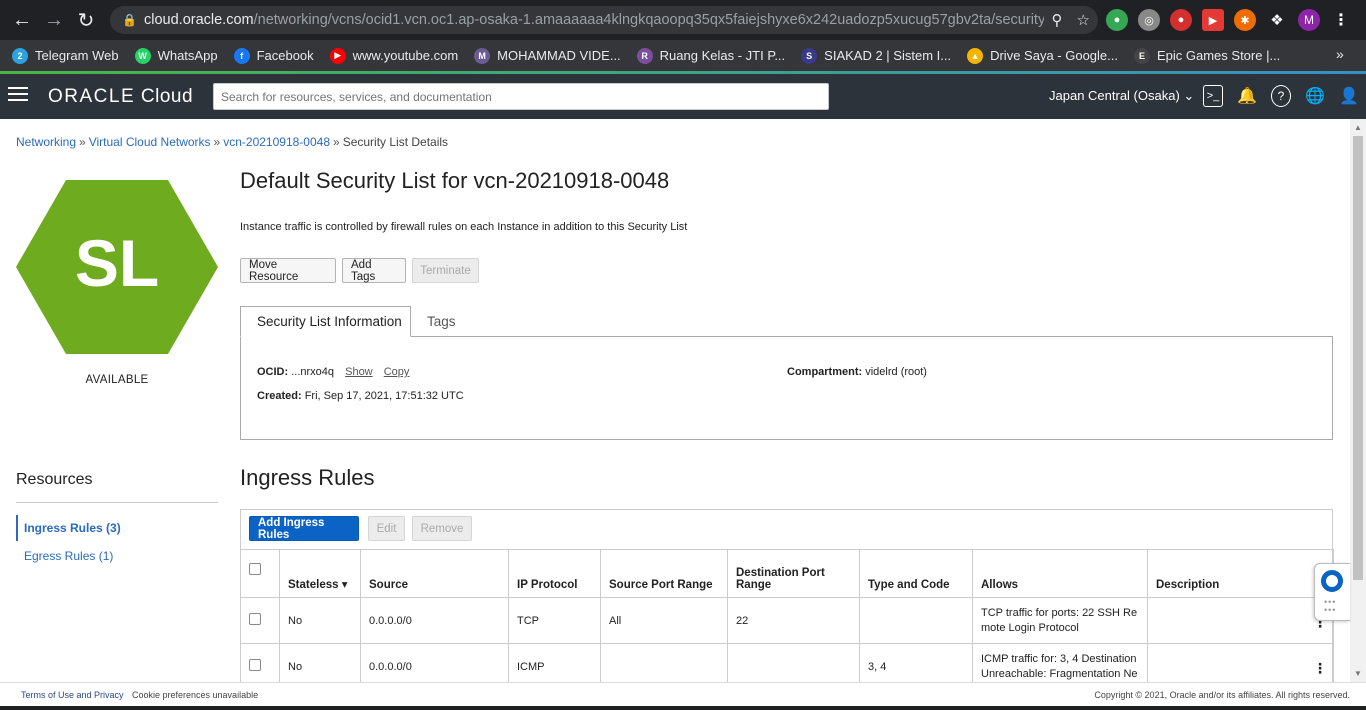 The image size is (1366, 710). What do you see at coordinates (117, 502) in the screenshot?
I see `resources-divider` at bounding box center [117, 502].